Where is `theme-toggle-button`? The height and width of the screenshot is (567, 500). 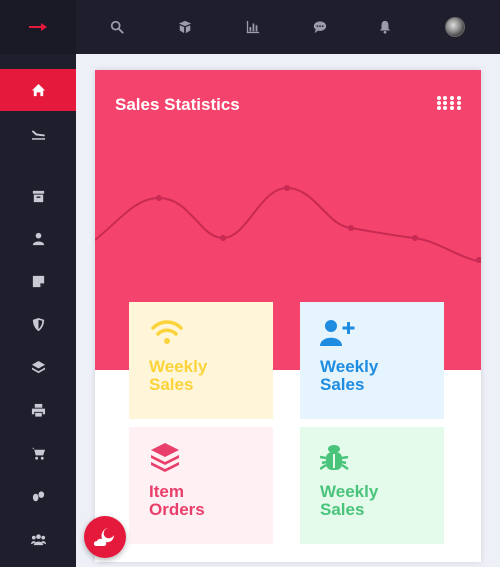 theme-toggle-button is located at coordinates (105, 537).